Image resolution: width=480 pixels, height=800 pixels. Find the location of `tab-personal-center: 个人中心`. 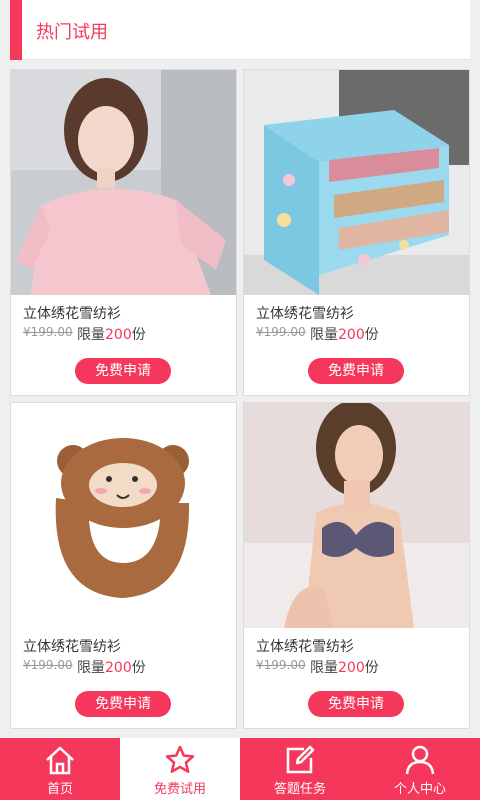

tab-personal-center: 个人中心 is located at coordinates (420, 769).